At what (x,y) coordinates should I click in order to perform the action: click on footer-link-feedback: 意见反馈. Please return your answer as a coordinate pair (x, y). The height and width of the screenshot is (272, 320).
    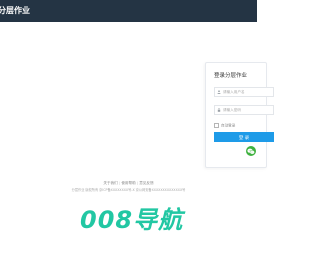
    Looking at the image, I should click on (146, 183).